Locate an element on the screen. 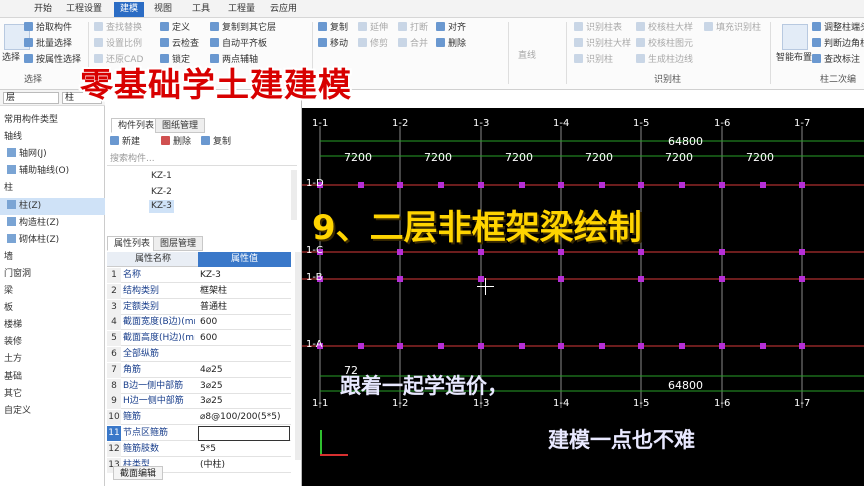  tree-item: 其它 is located at coordinates (52, 394).